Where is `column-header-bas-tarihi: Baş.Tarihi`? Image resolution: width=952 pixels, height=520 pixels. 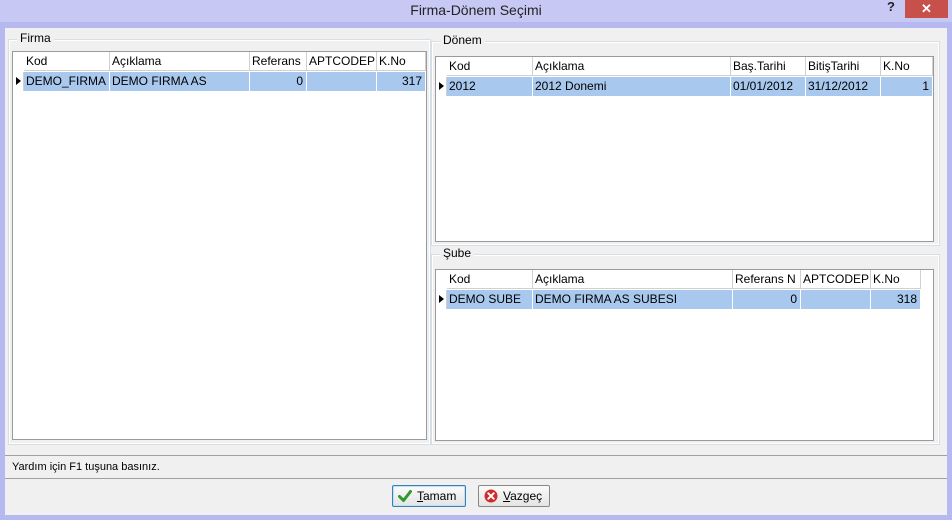
column-header-bas-tarihi: Baş.Tarihi is located at coordinates (768, 66).